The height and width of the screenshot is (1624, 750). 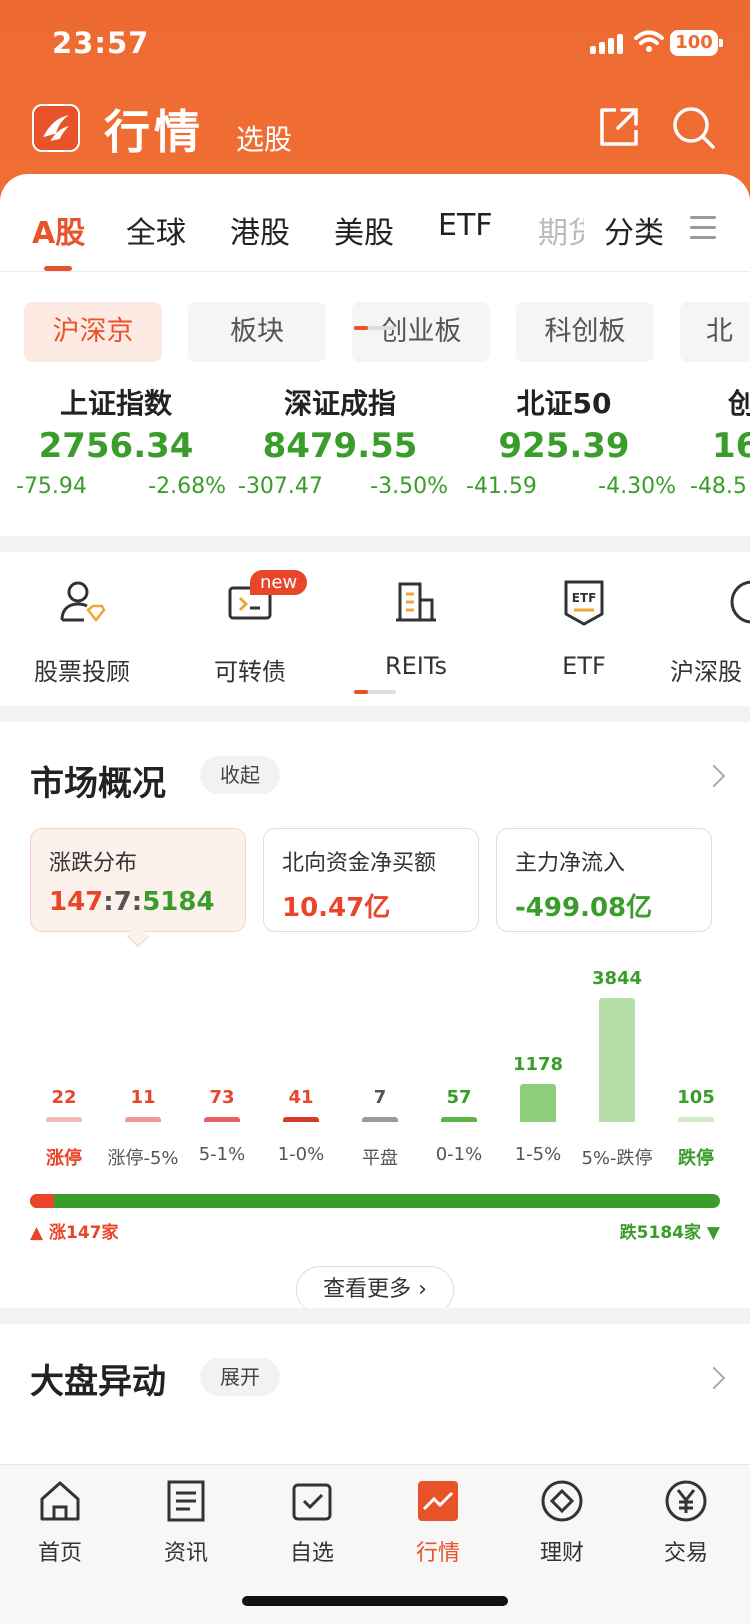 What do you see at coordinates (538, 1154) in the screenshot?
I see `chart-category-label: 1-5%` at bounding box center [538, 1154].